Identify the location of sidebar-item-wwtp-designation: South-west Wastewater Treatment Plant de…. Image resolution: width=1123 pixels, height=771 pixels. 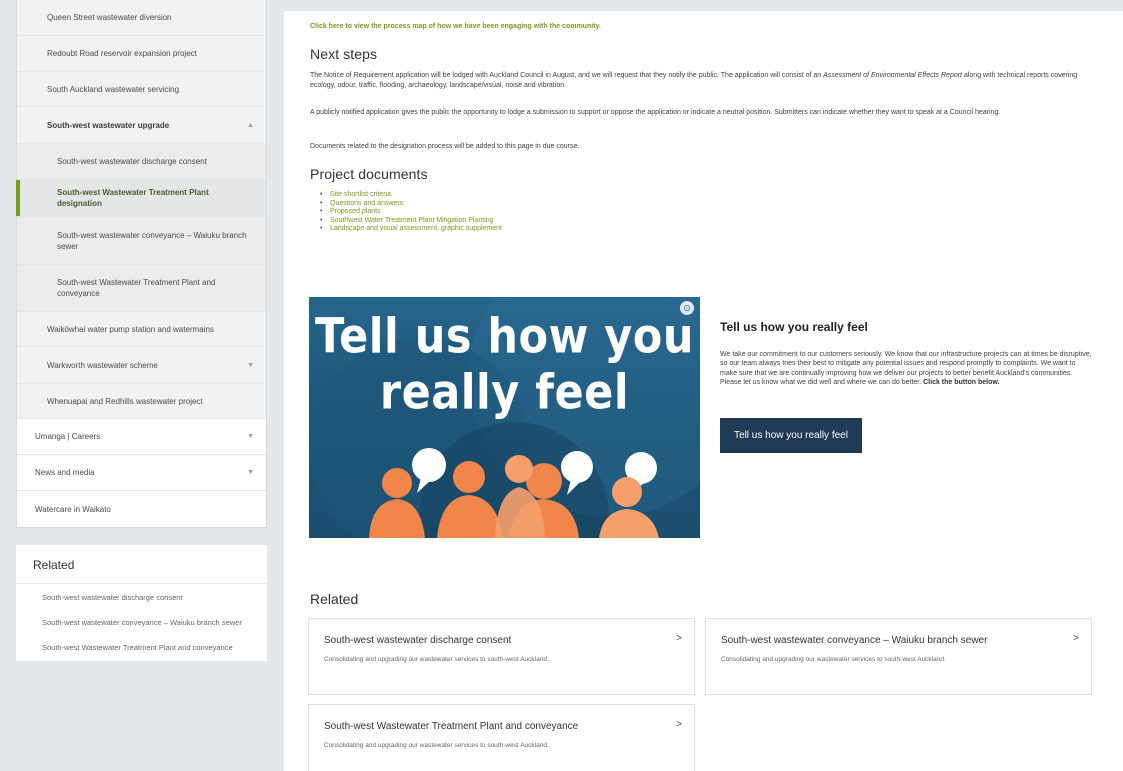
(141, 198).